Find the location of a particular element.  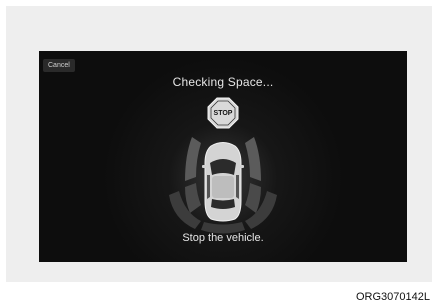

parking-sensor-zones is located at coordinates (223, 185).